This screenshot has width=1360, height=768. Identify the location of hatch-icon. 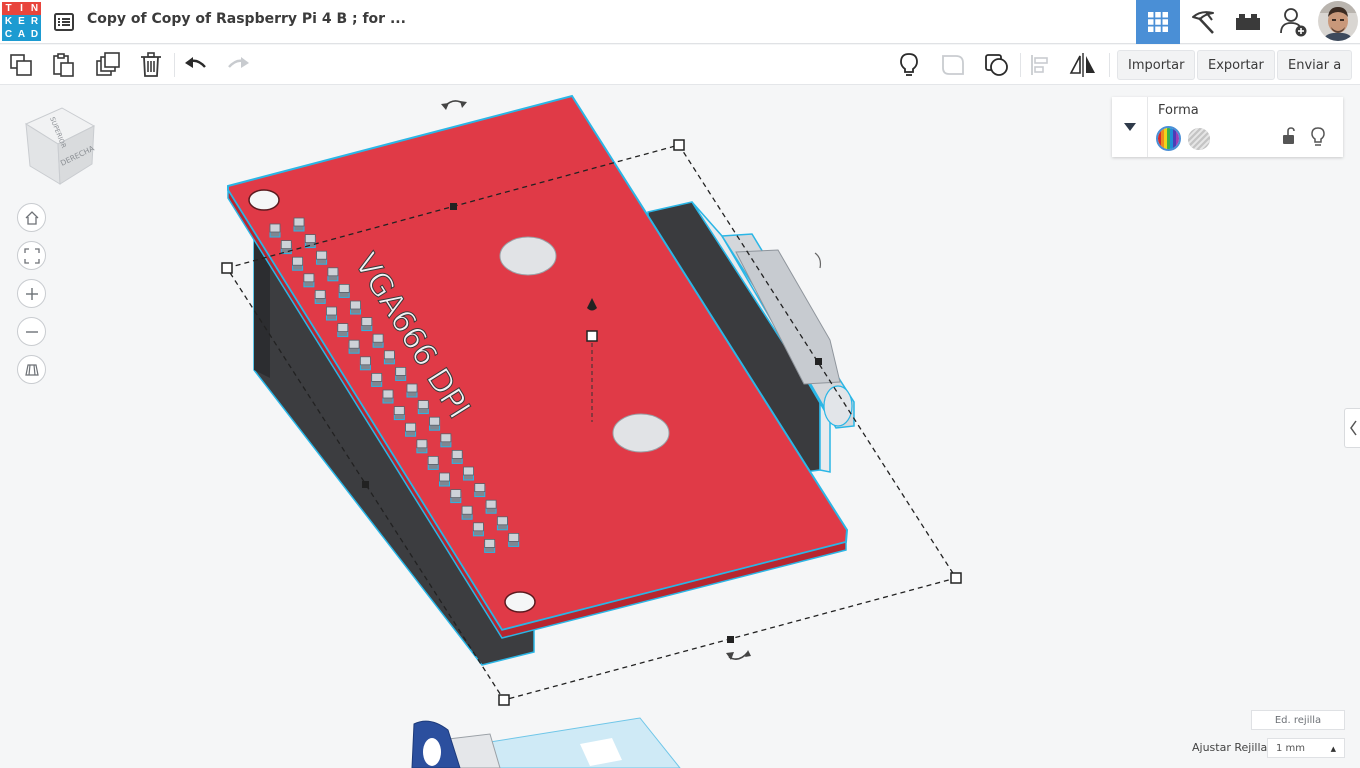
(1199, 139).